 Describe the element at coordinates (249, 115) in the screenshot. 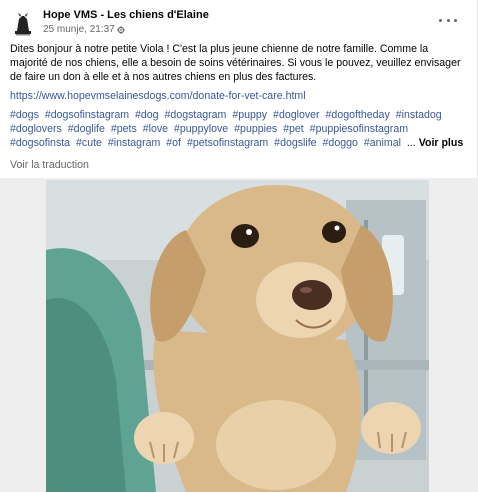

I see `hashtag-link: #puppy` at that location.